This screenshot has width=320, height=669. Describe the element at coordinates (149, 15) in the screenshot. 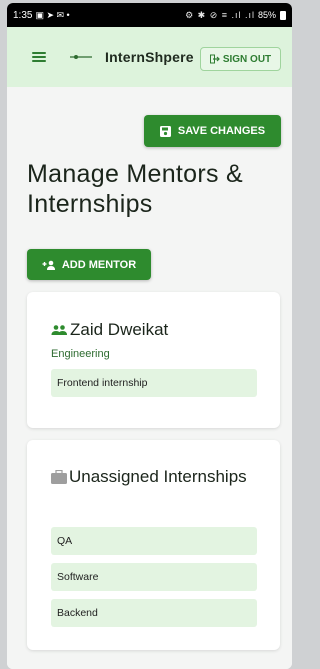

I see `status-bar: 1:35 ▣ ➤ ✉ • ⚙ ✱ ⊘ ≡ .ıl .ıl 85%` at that location.